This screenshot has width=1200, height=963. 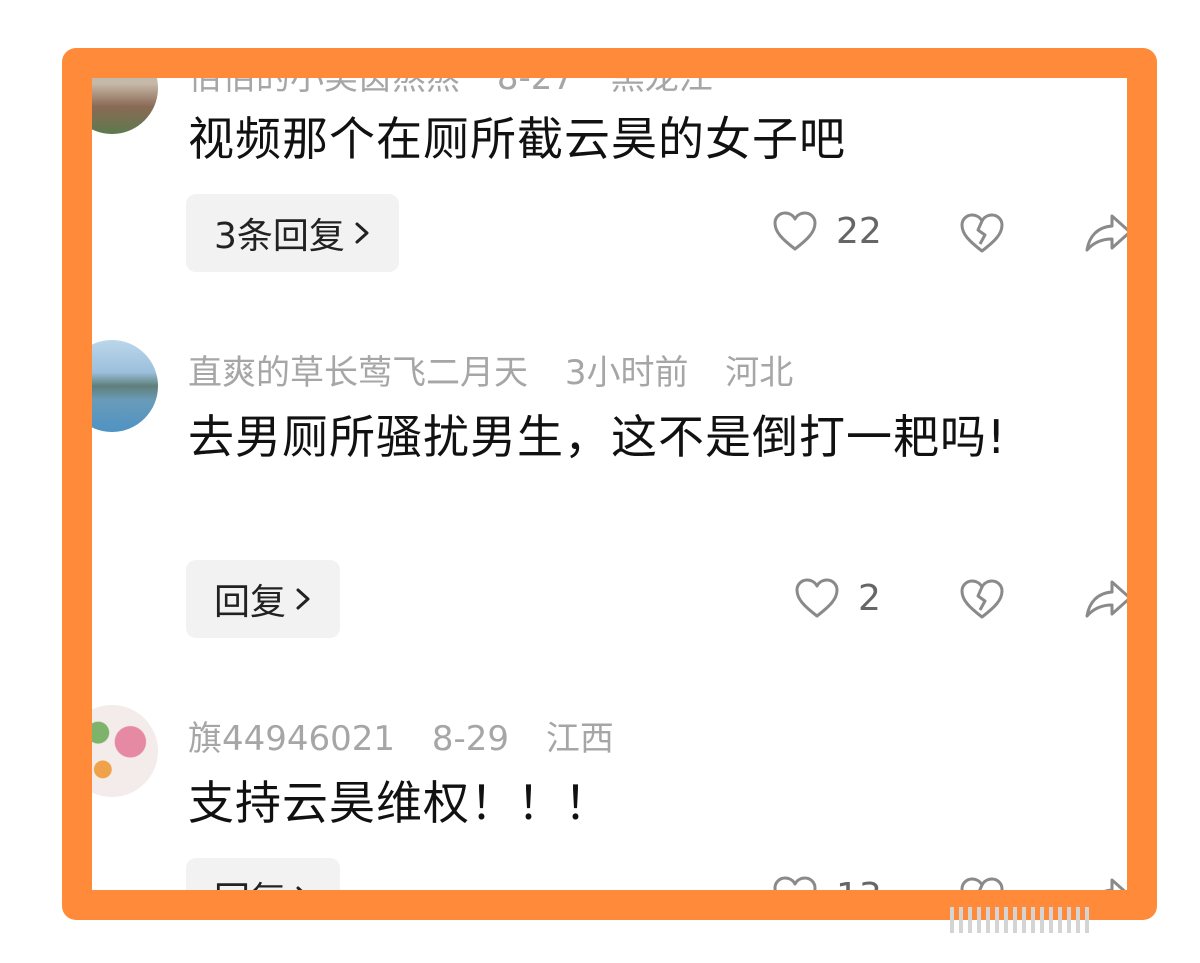 I want to click on comment-time: 3小时前, so click(x=626, y=373).